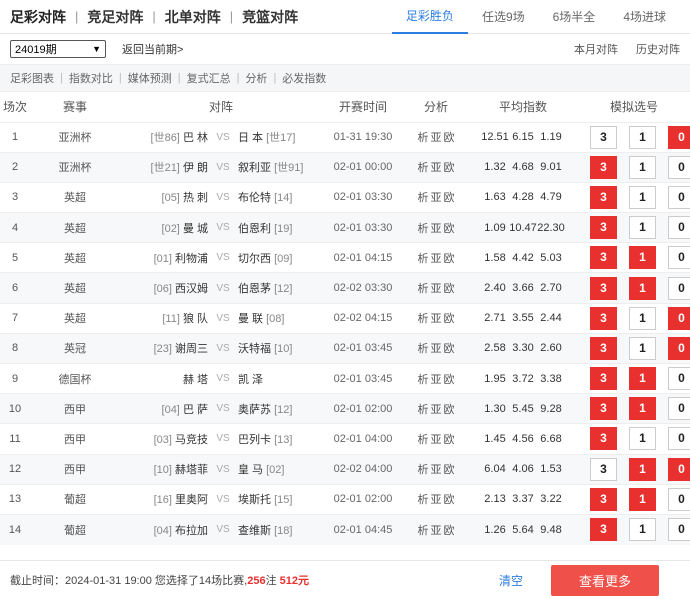 The height and width of the screenshot is (599, 690). What do you see at coordinates (304, 78) in the screenshot?
I see `tool-betfair-index: 必发指数` at bounding box center [304, 78].